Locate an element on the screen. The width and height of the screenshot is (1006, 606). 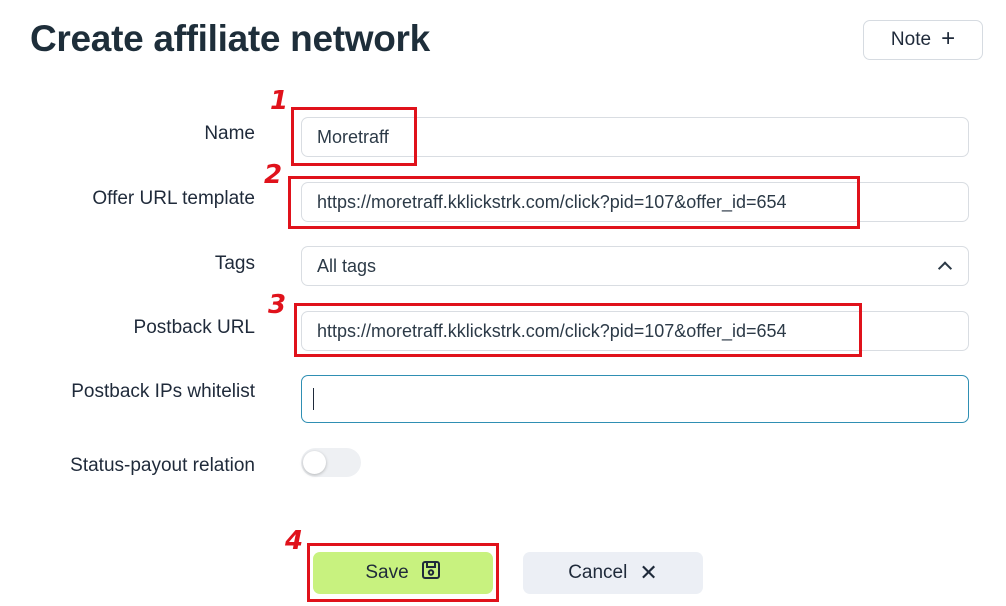
offer-url-label: Offer URL template is located at coordinates (173, 198).